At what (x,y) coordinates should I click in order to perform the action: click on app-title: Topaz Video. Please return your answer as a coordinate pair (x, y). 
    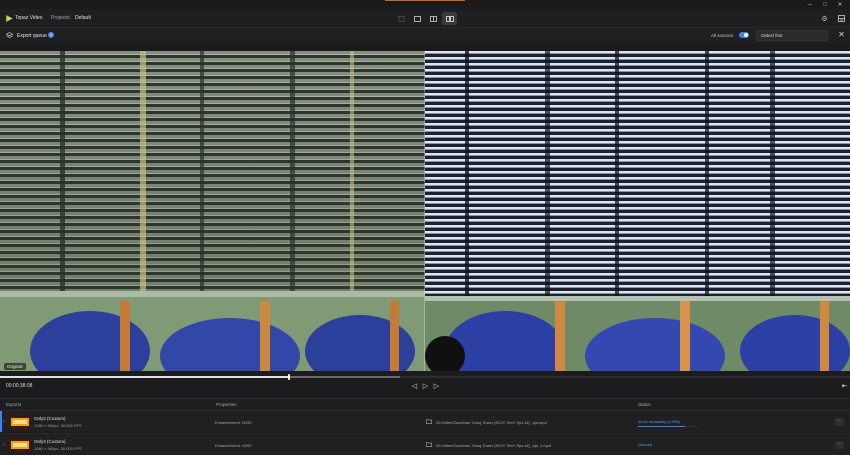
    Looking at the image, I should click on (29, 18).